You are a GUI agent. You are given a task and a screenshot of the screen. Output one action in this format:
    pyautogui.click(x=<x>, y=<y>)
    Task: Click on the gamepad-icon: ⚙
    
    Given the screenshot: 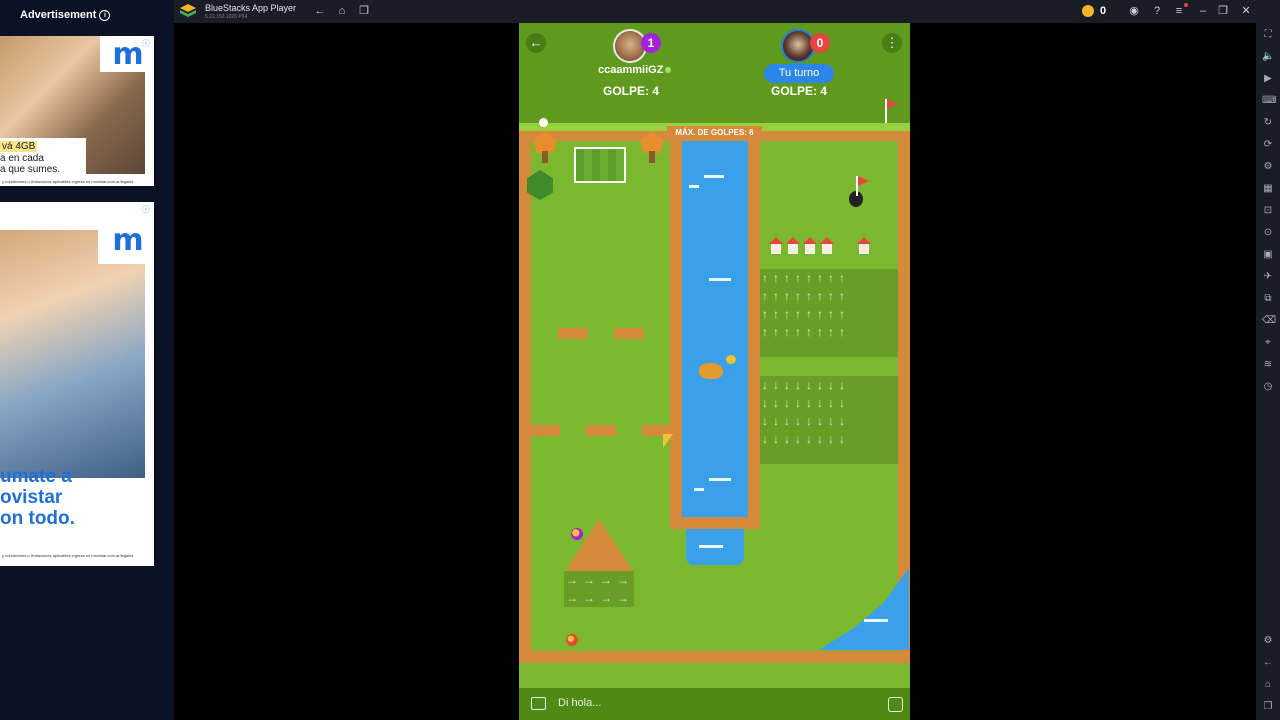 What is the action you would take?
    pyautogui.click(x=1268, y=167)
    